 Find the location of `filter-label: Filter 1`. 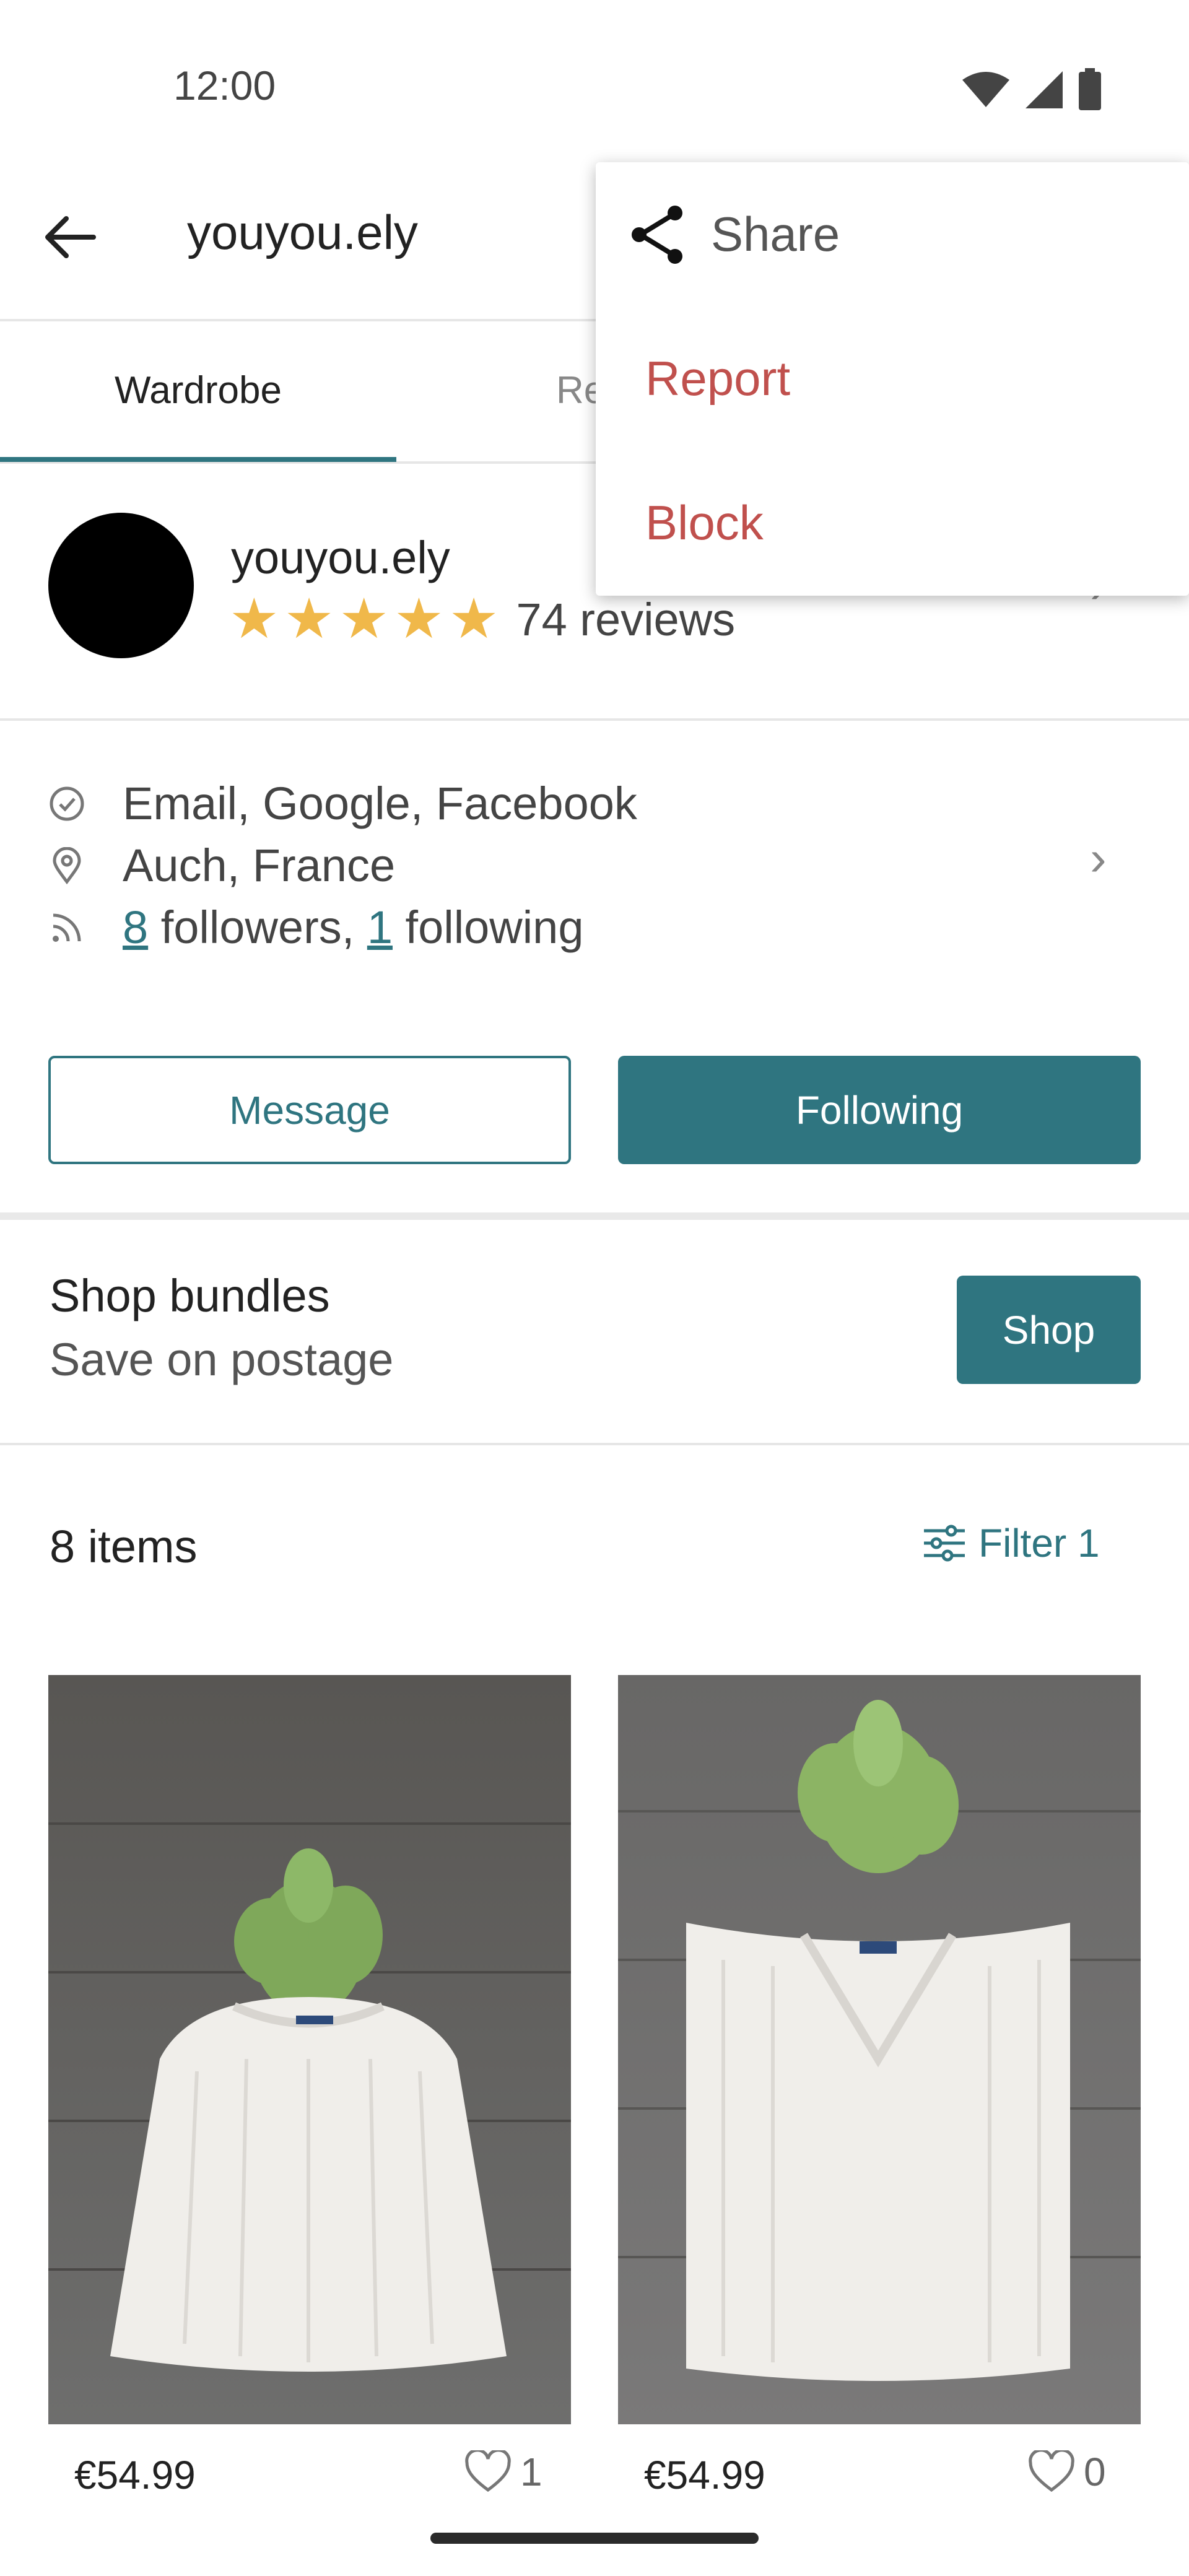

filter-label: Filter 1 is located at coordinates (1039, 1543).